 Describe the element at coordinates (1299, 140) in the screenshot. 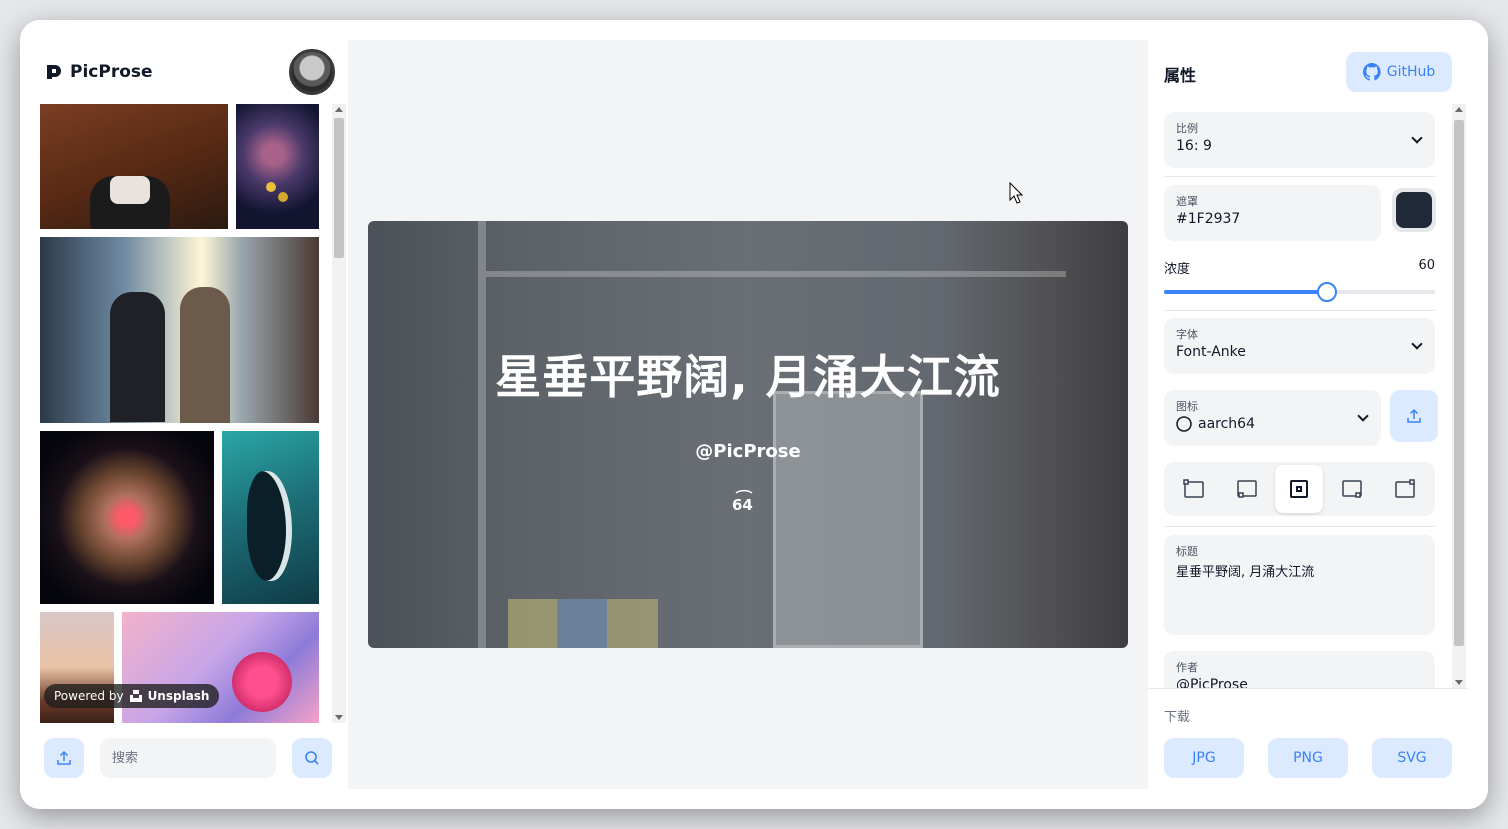

I see `ratio-select: 比例 16: 9` at that location.